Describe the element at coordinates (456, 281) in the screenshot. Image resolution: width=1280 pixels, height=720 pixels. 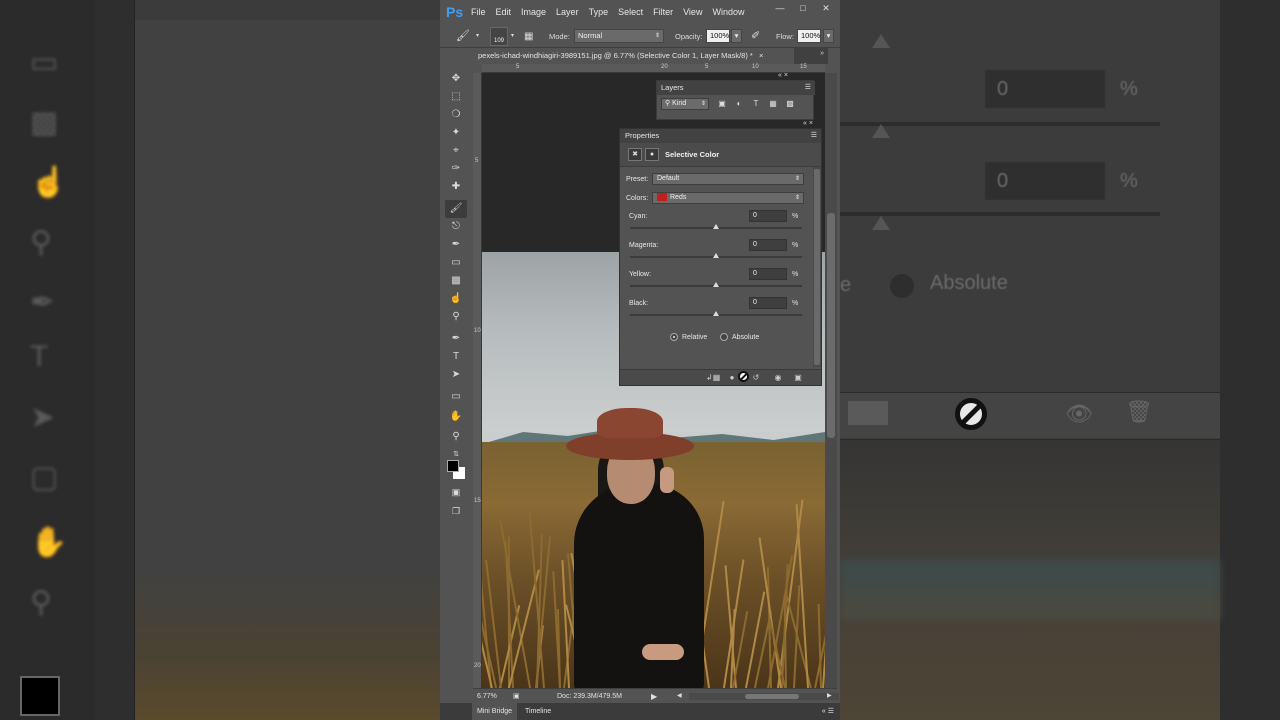
I see `paint-bucket-tool-icon: ▩` at that location.